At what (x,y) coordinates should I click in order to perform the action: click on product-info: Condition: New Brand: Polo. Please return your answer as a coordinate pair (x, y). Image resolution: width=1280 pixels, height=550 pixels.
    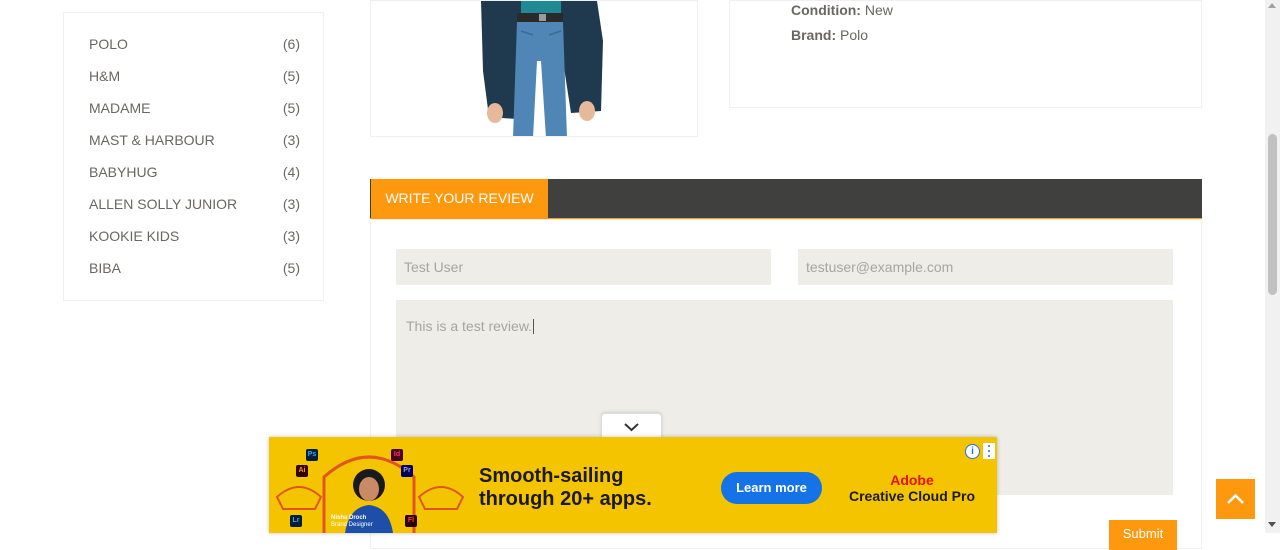
    Looking at the image, I should click on (965, 54).